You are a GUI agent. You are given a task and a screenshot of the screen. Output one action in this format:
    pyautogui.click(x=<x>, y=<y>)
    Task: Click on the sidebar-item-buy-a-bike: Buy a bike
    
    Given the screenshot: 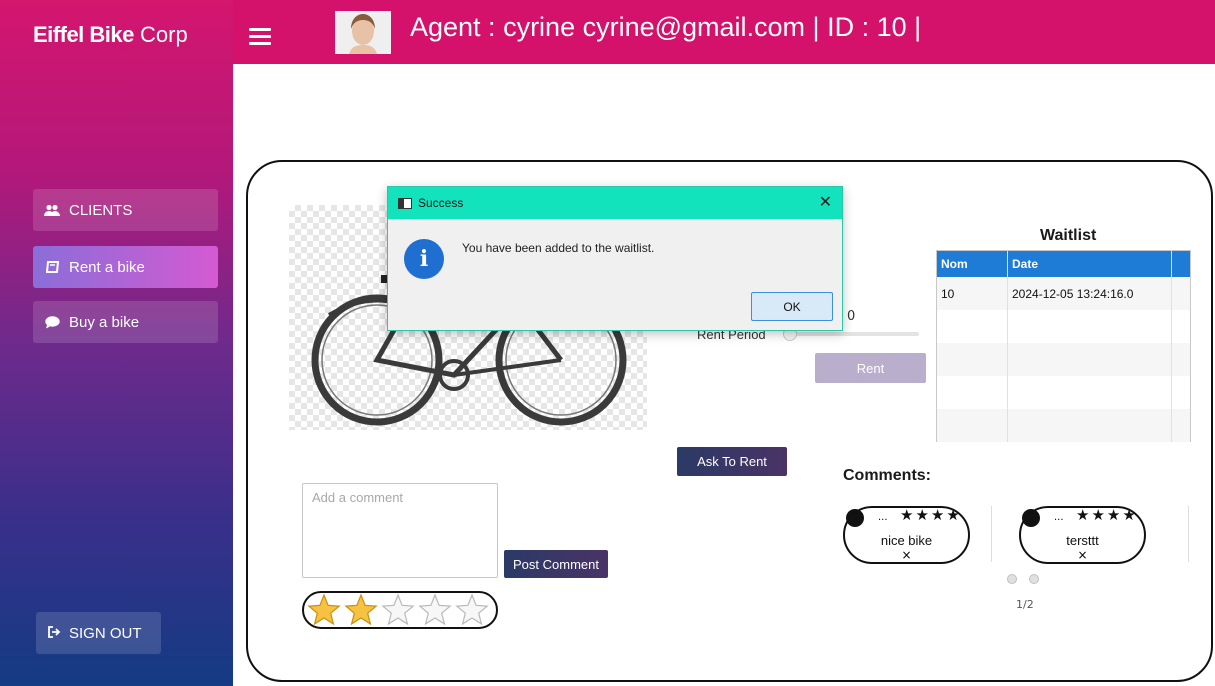 What is the action you would take?
    pyautogui.click(x=125, y=322)
    